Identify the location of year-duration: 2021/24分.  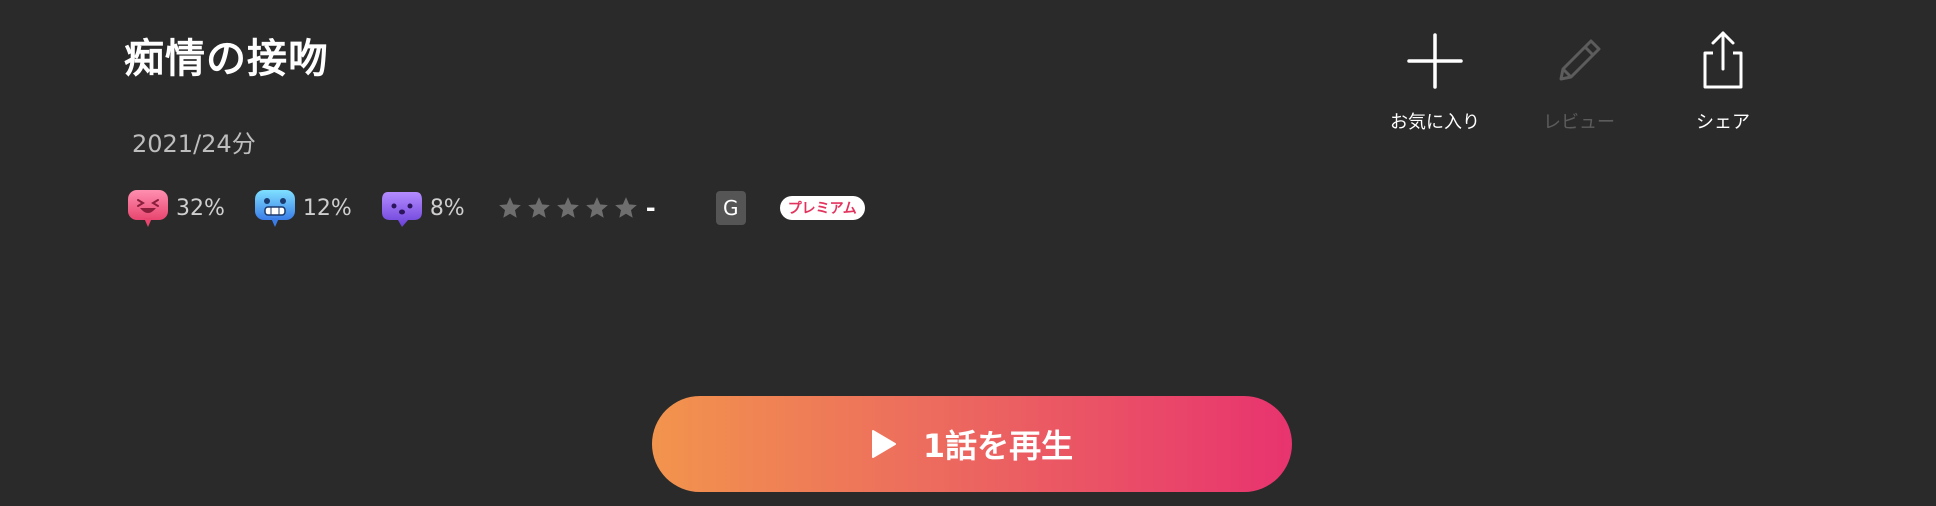
(194, 144).